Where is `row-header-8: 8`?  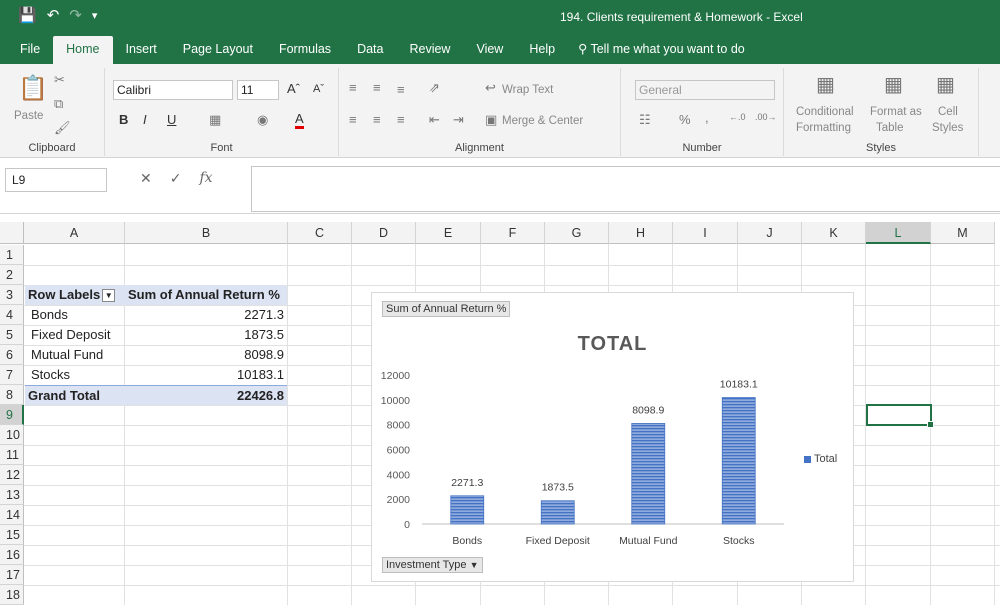 row-header-8: 8 is located at coordinates (12, 395).